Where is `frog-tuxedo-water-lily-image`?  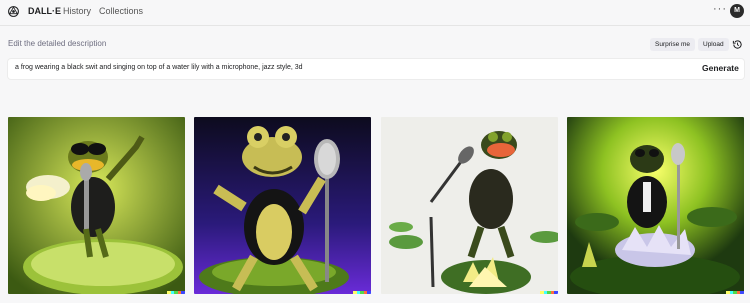
frog-tuxedo-water-lily-image is located at coordinates (655, 205).